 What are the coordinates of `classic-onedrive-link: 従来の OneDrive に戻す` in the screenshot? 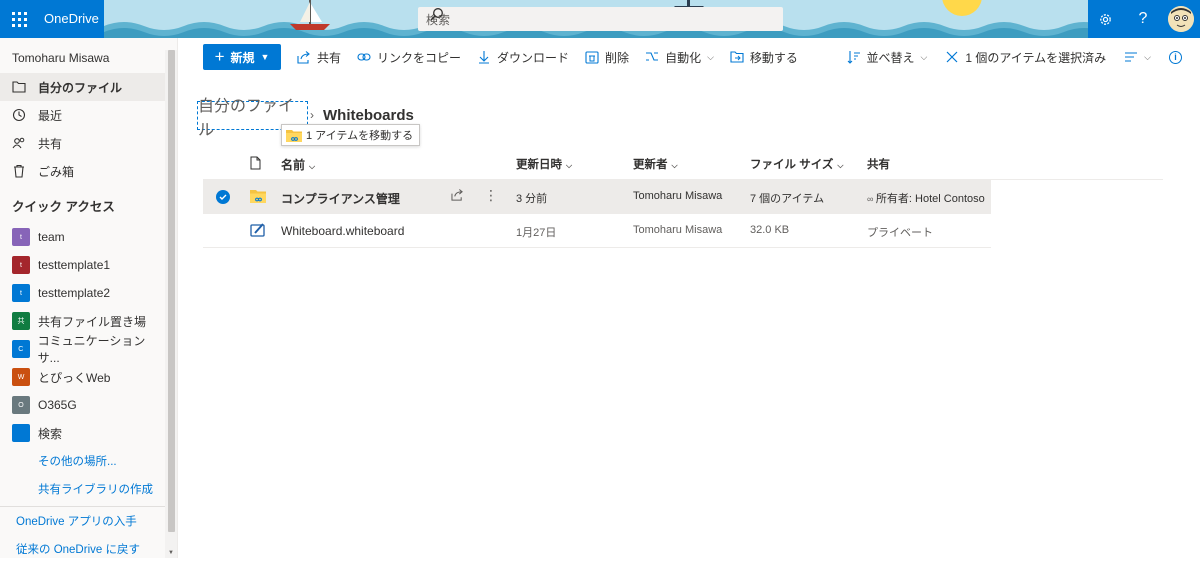 It's located at (82, 549).